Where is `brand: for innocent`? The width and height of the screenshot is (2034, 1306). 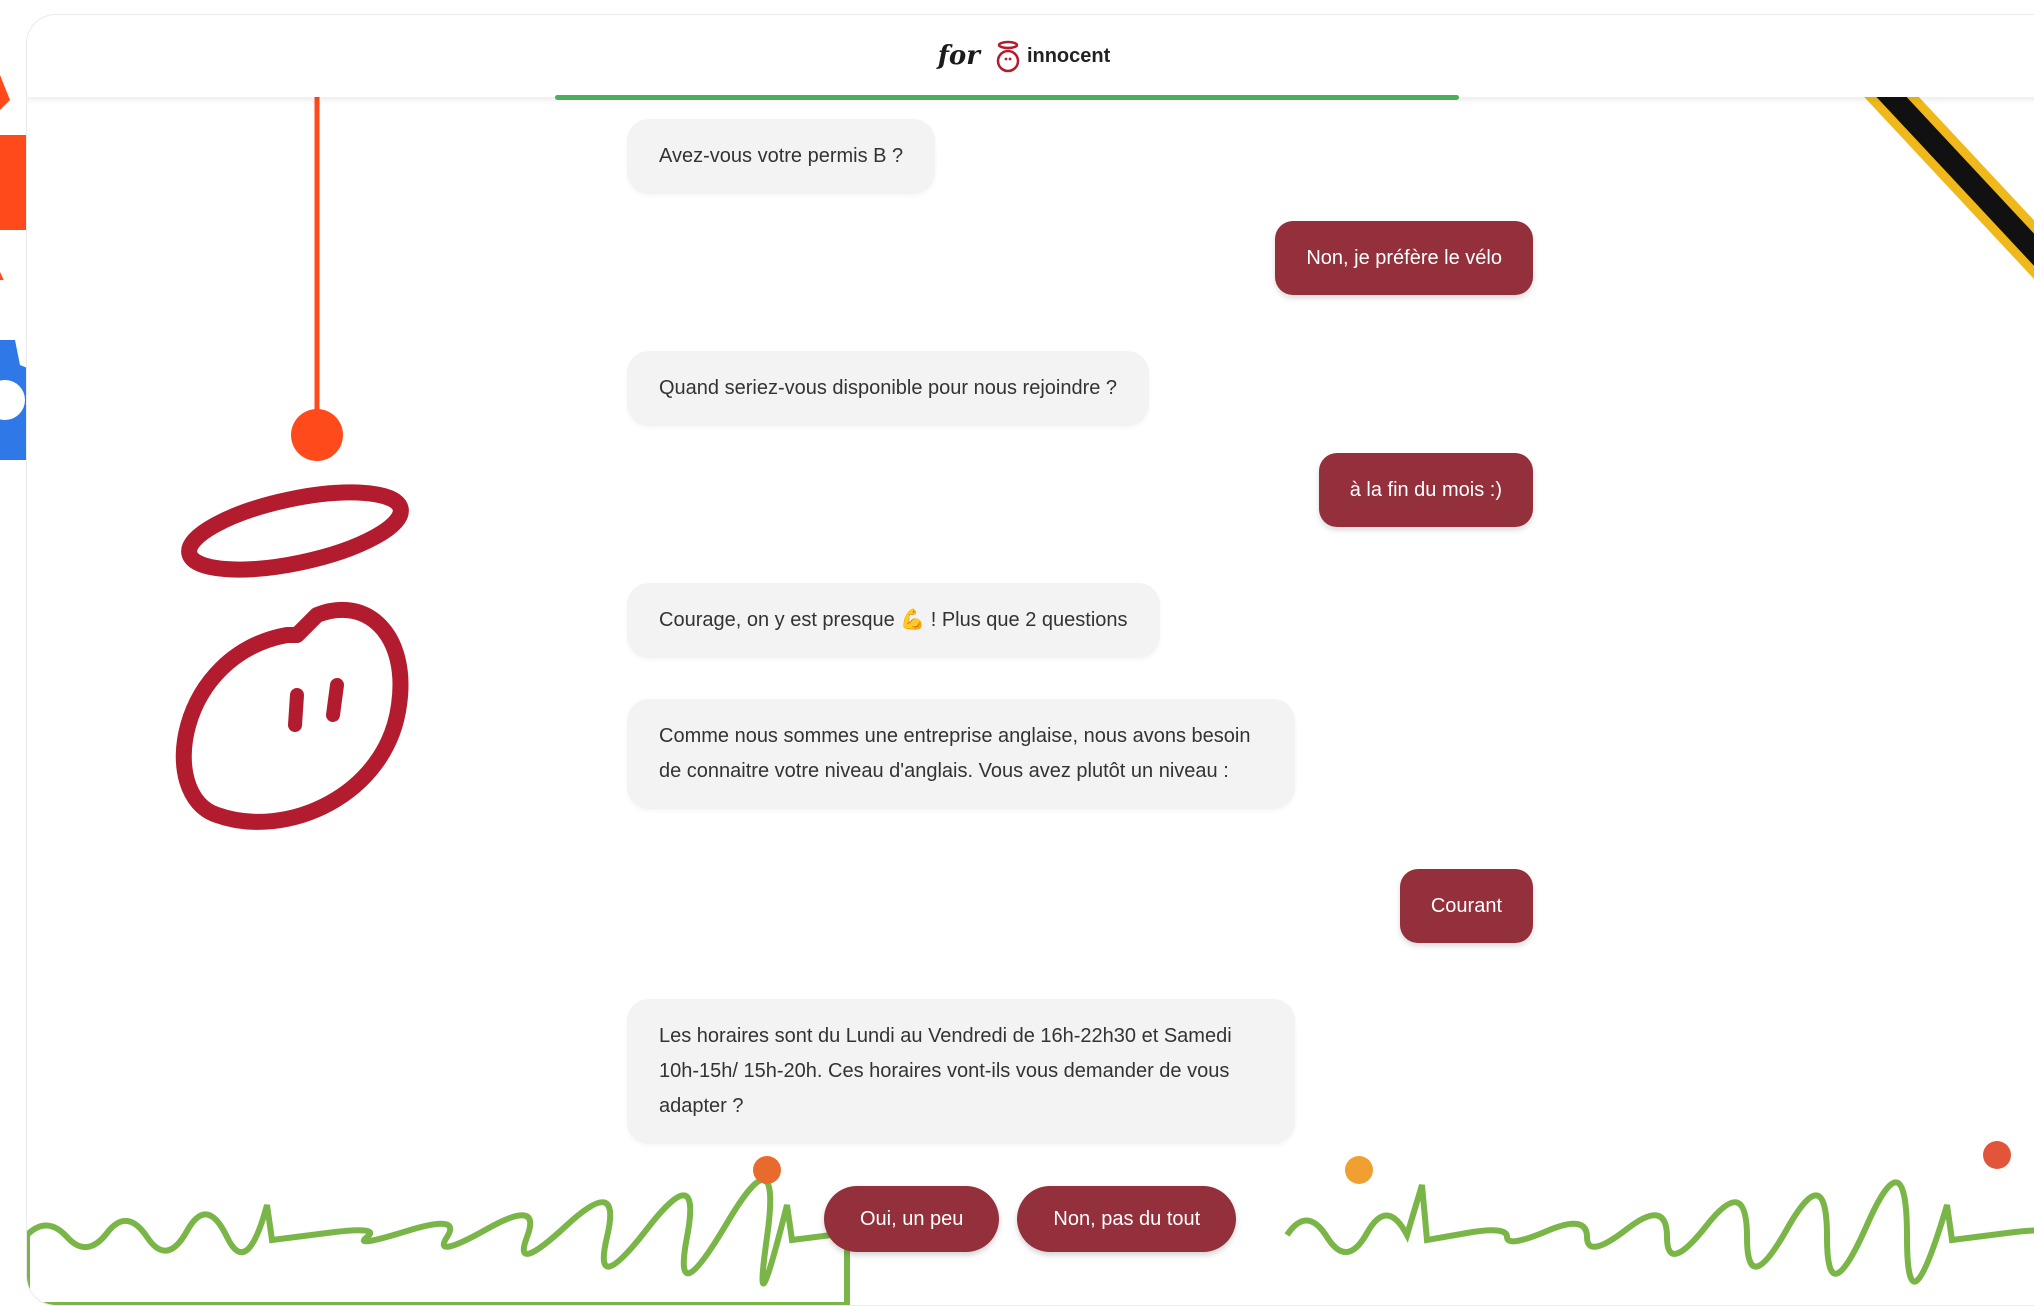 brand: for innocent is located at coordinates (1023, 56).